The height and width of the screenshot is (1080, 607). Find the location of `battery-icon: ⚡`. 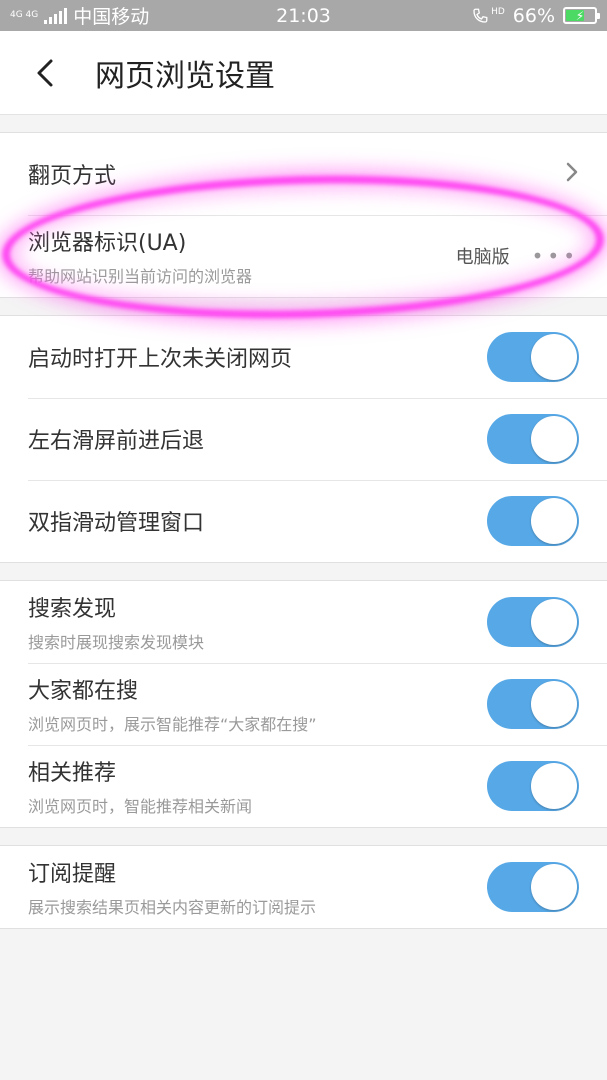

battery-icon: ⚡ is located at coordinates (581, 15).